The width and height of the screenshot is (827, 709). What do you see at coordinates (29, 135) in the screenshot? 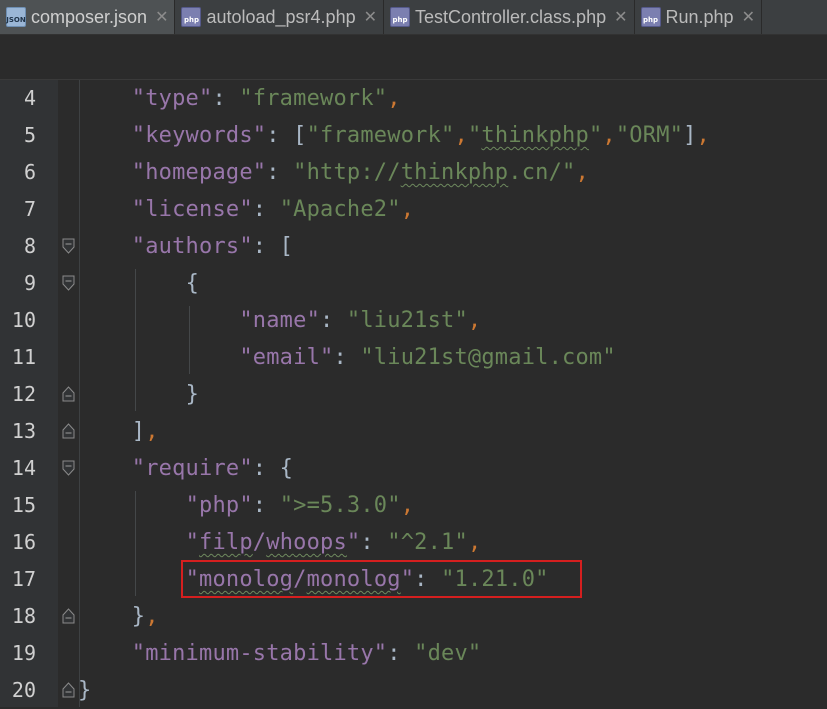
I see `line-number: 5` at bounding box center [29, 135].